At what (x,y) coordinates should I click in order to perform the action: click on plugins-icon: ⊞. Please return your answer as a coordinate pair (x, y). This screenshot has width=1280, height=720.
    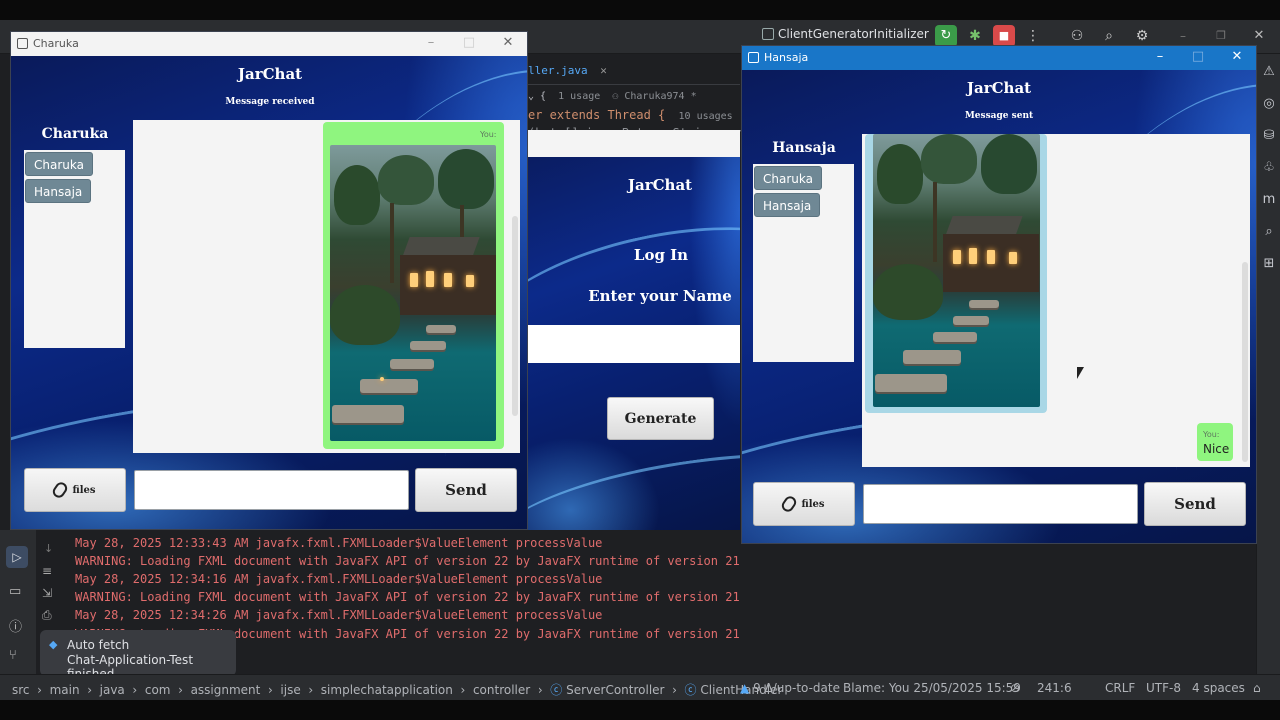
    Looking at the image, I should click on (1269, 264).